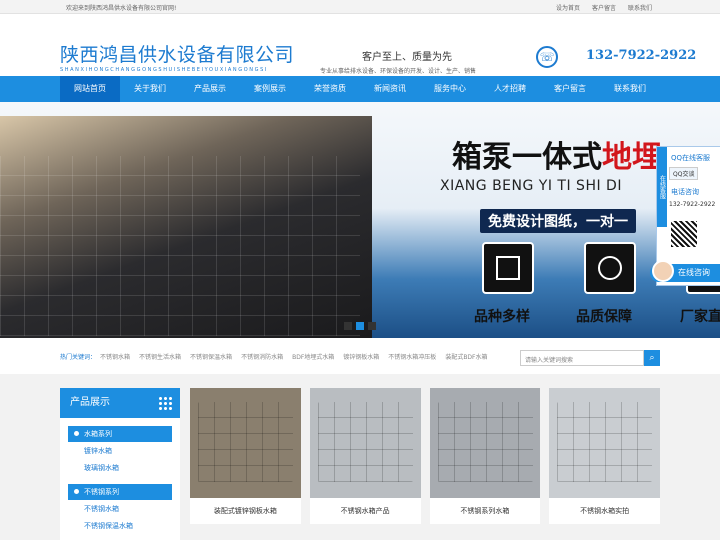  I want to click on quality-shield-icon, so click(610, 268).